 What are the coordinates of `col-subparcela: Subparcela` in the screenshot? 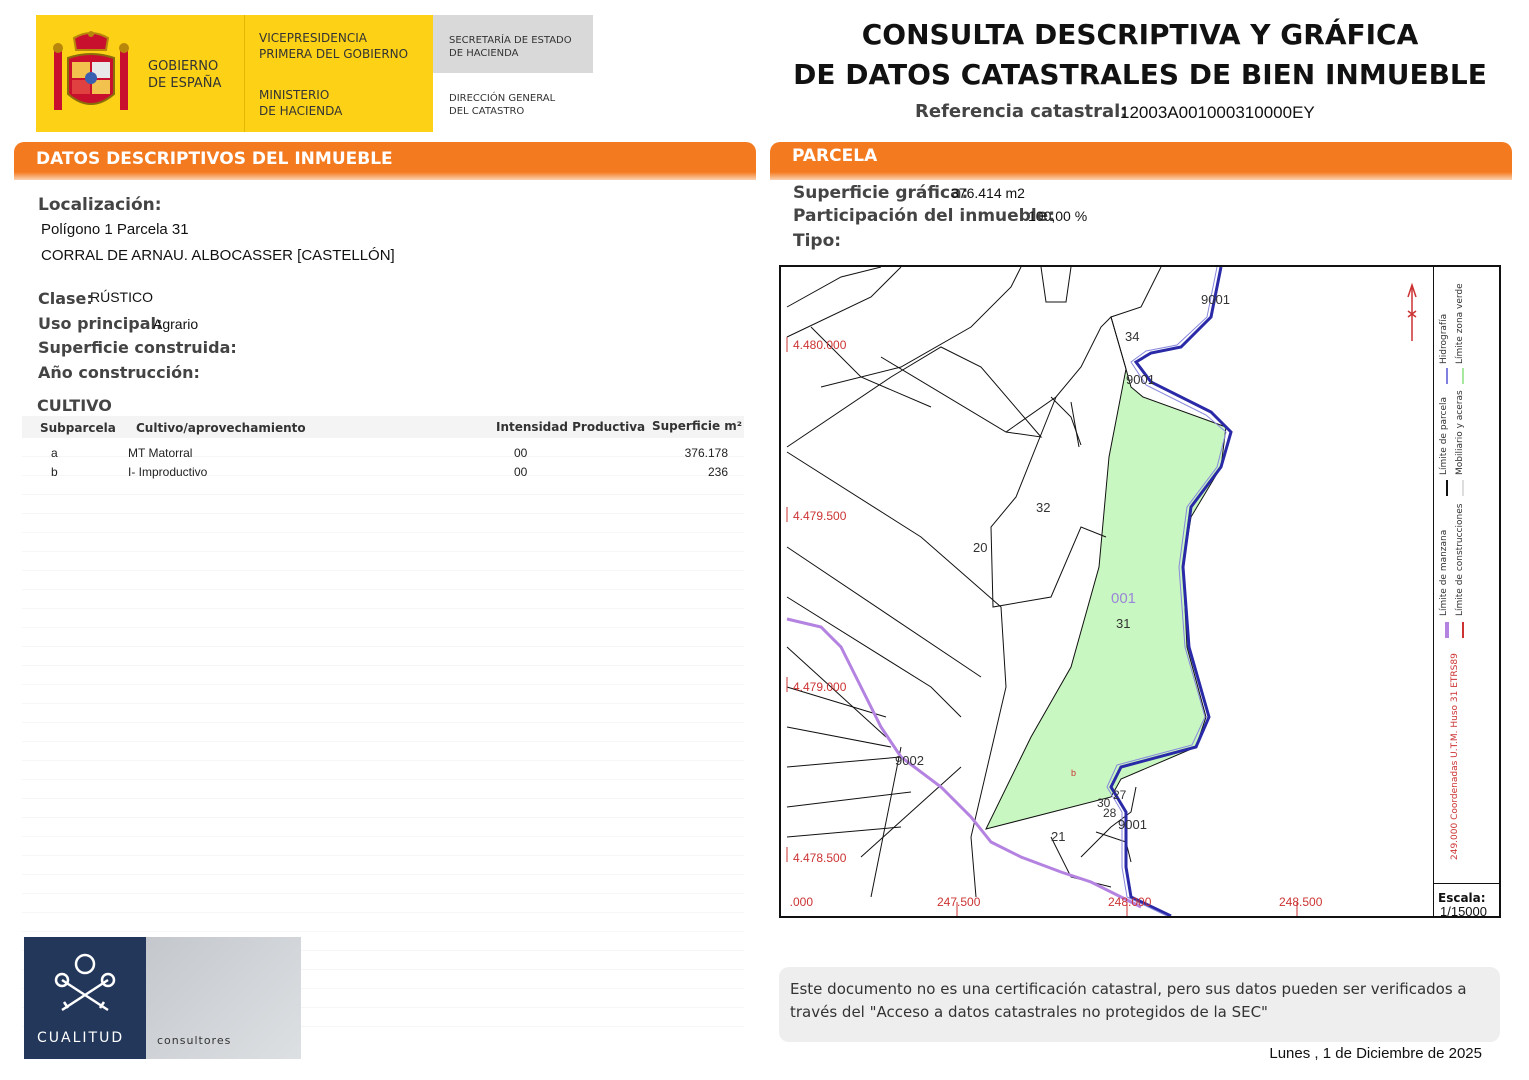 It's located at (78, 428).